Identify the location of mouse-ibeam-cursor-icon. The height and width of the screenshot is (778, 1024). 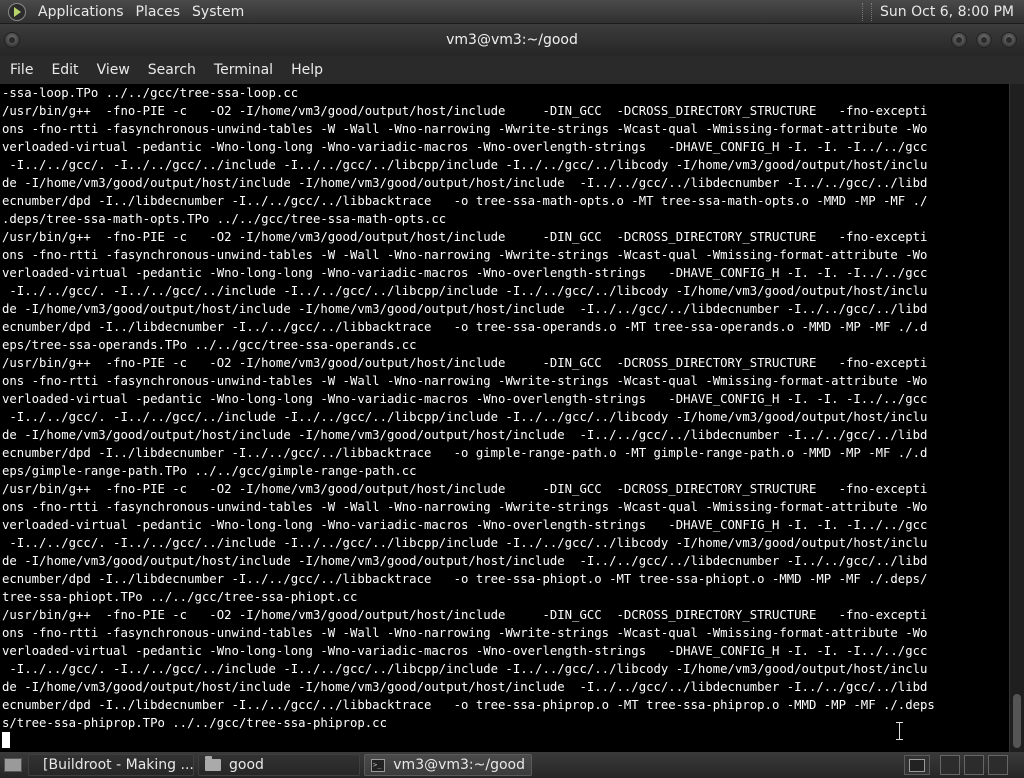
(900, 731).